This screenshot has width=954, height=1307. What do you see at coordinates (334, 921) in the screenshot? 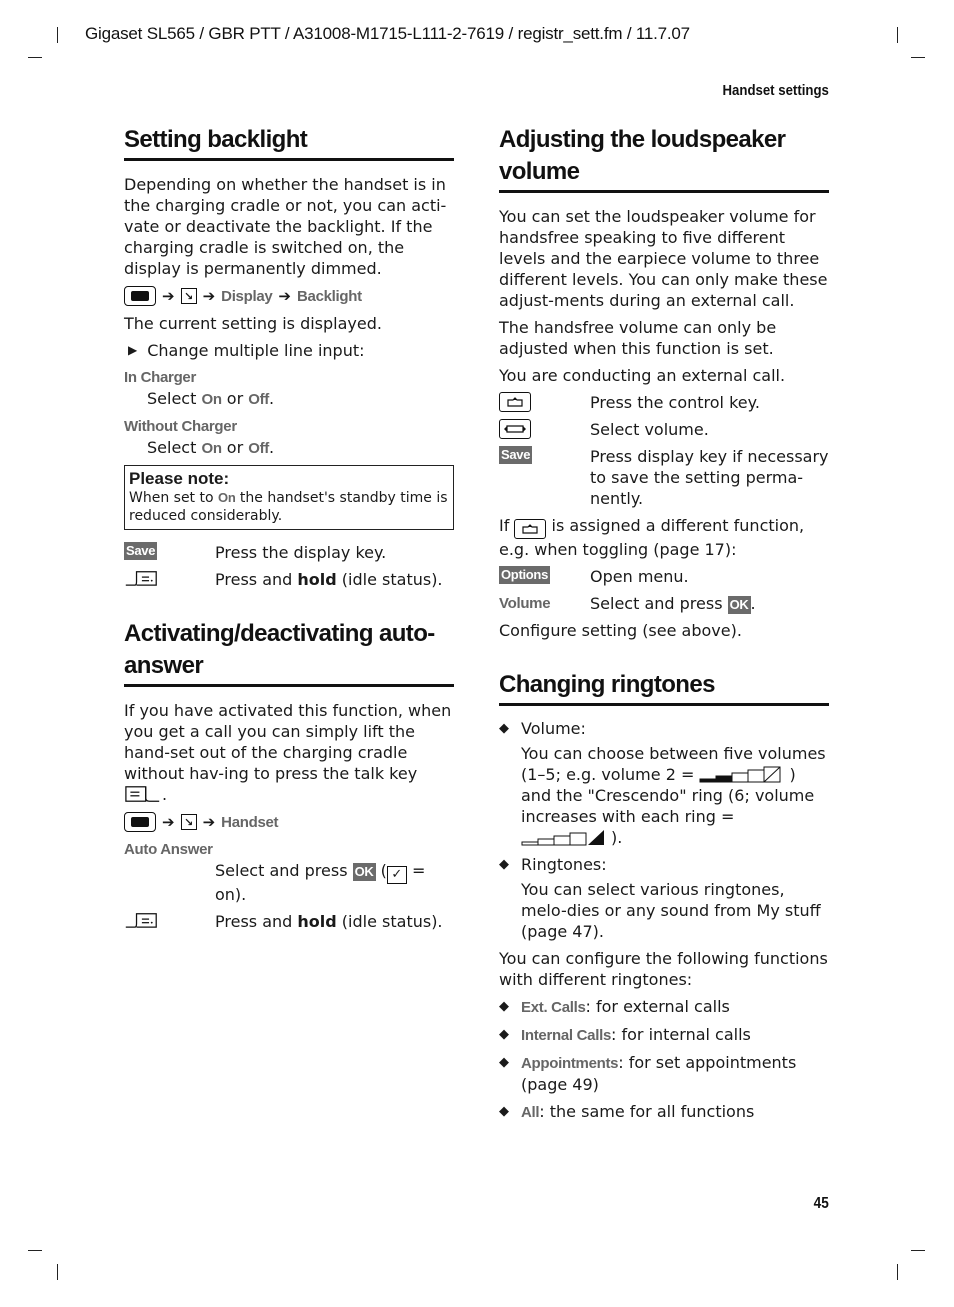
I see `instruction-text: Press and hold (idle status).` at bounding box center [334, 921].